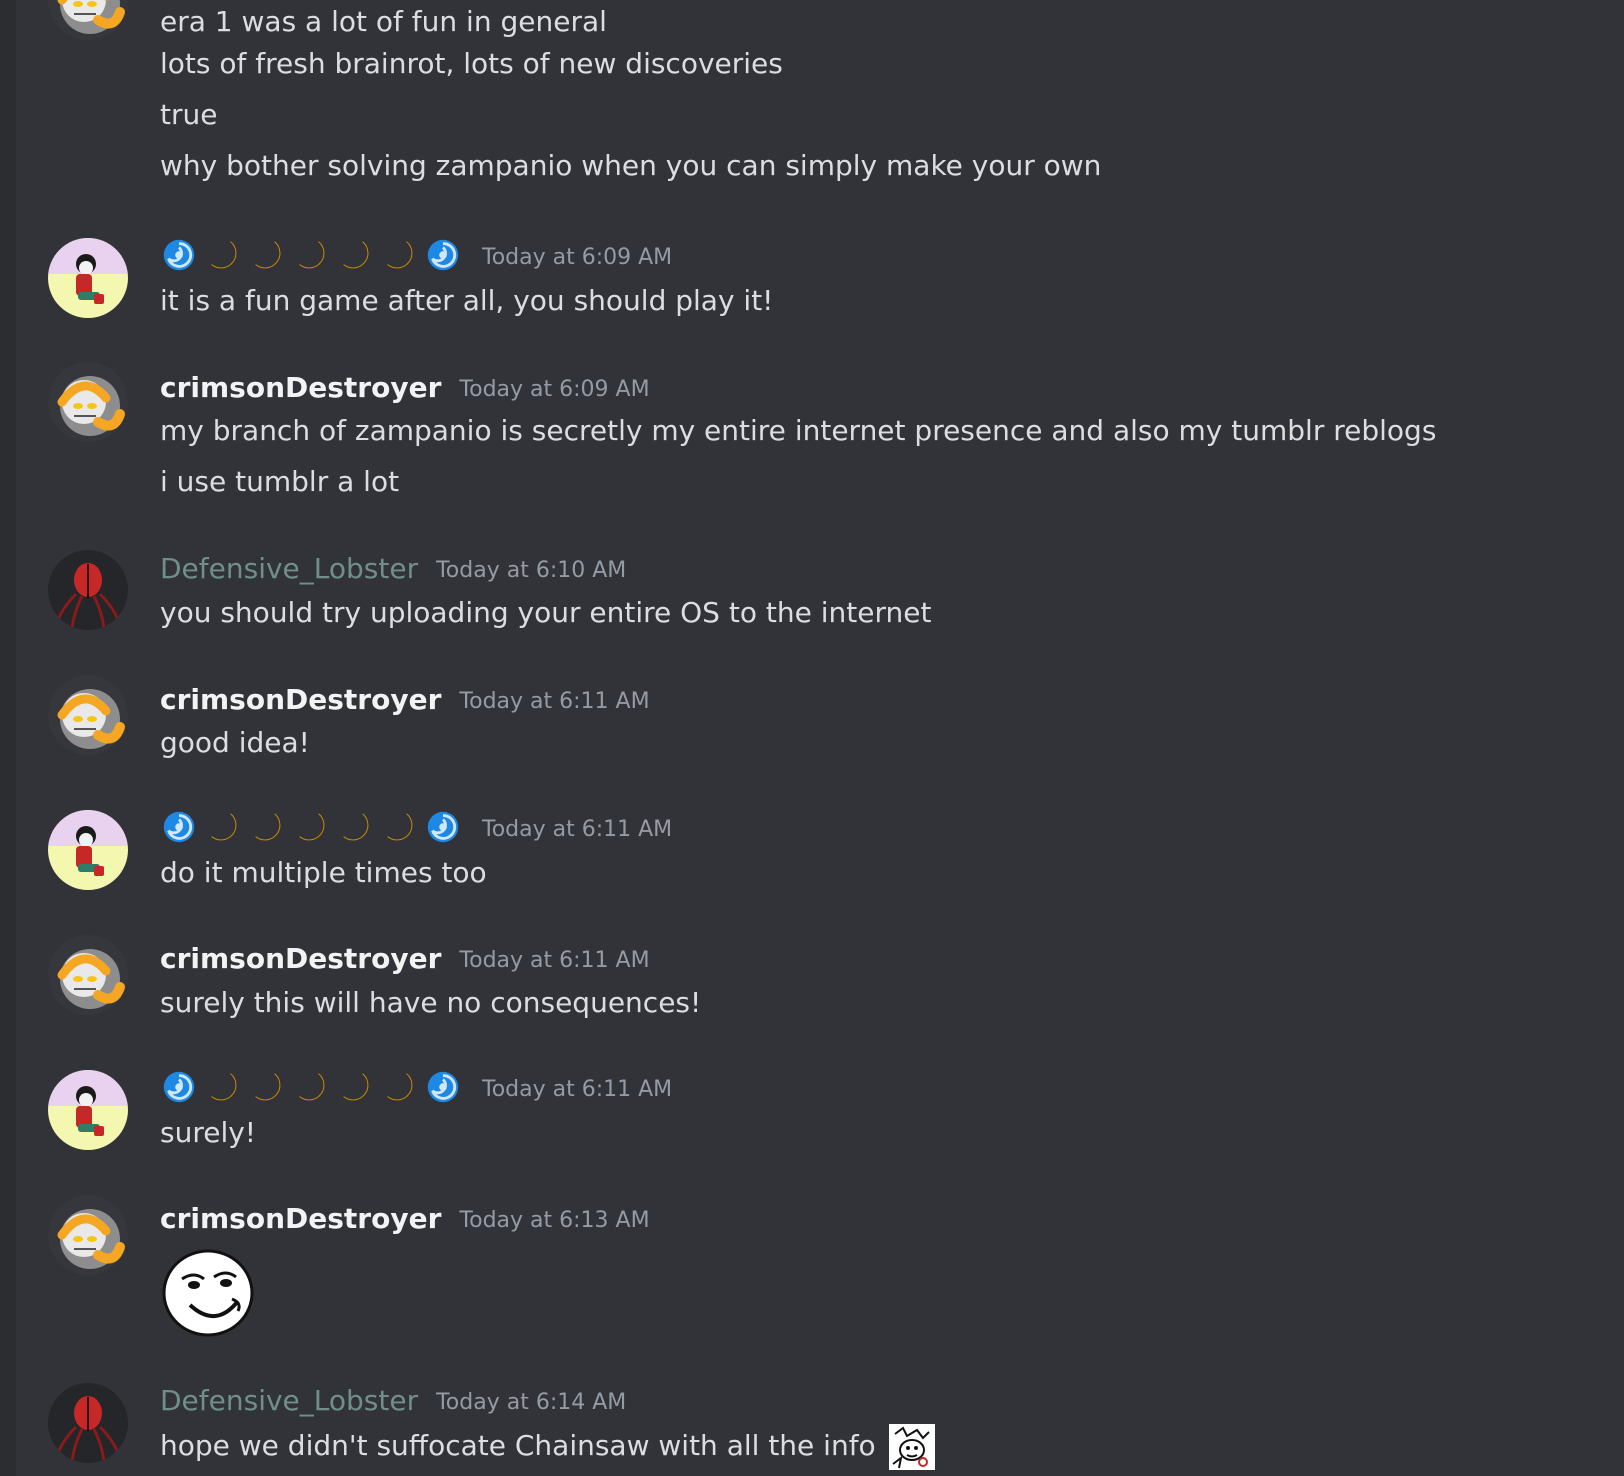  I want to click on message-header: crimsonDestroyer Today at 6:13 AM, so click(405, 1218).